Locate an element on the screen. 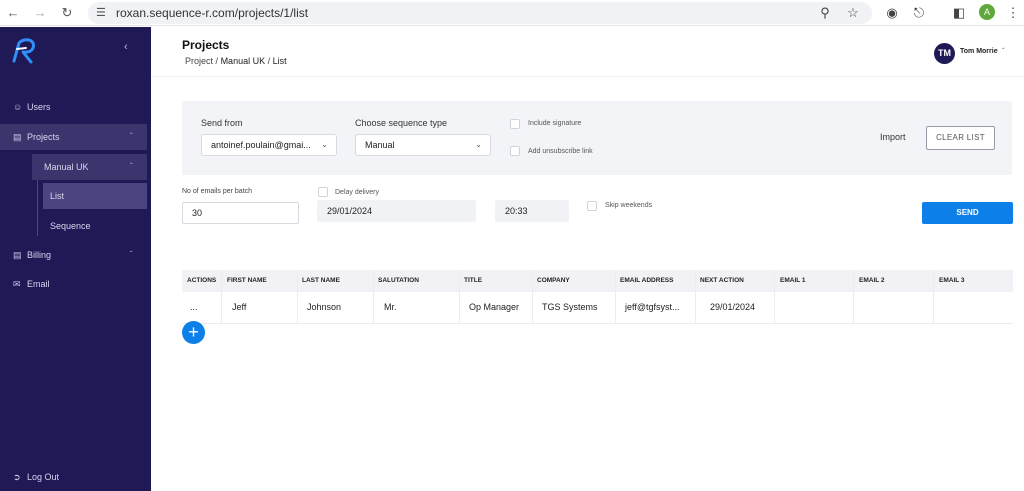 This screenshot has height=491, width=1024. breadcrumb-manual-uk: Manual UK is located at coordinates (243, 61).